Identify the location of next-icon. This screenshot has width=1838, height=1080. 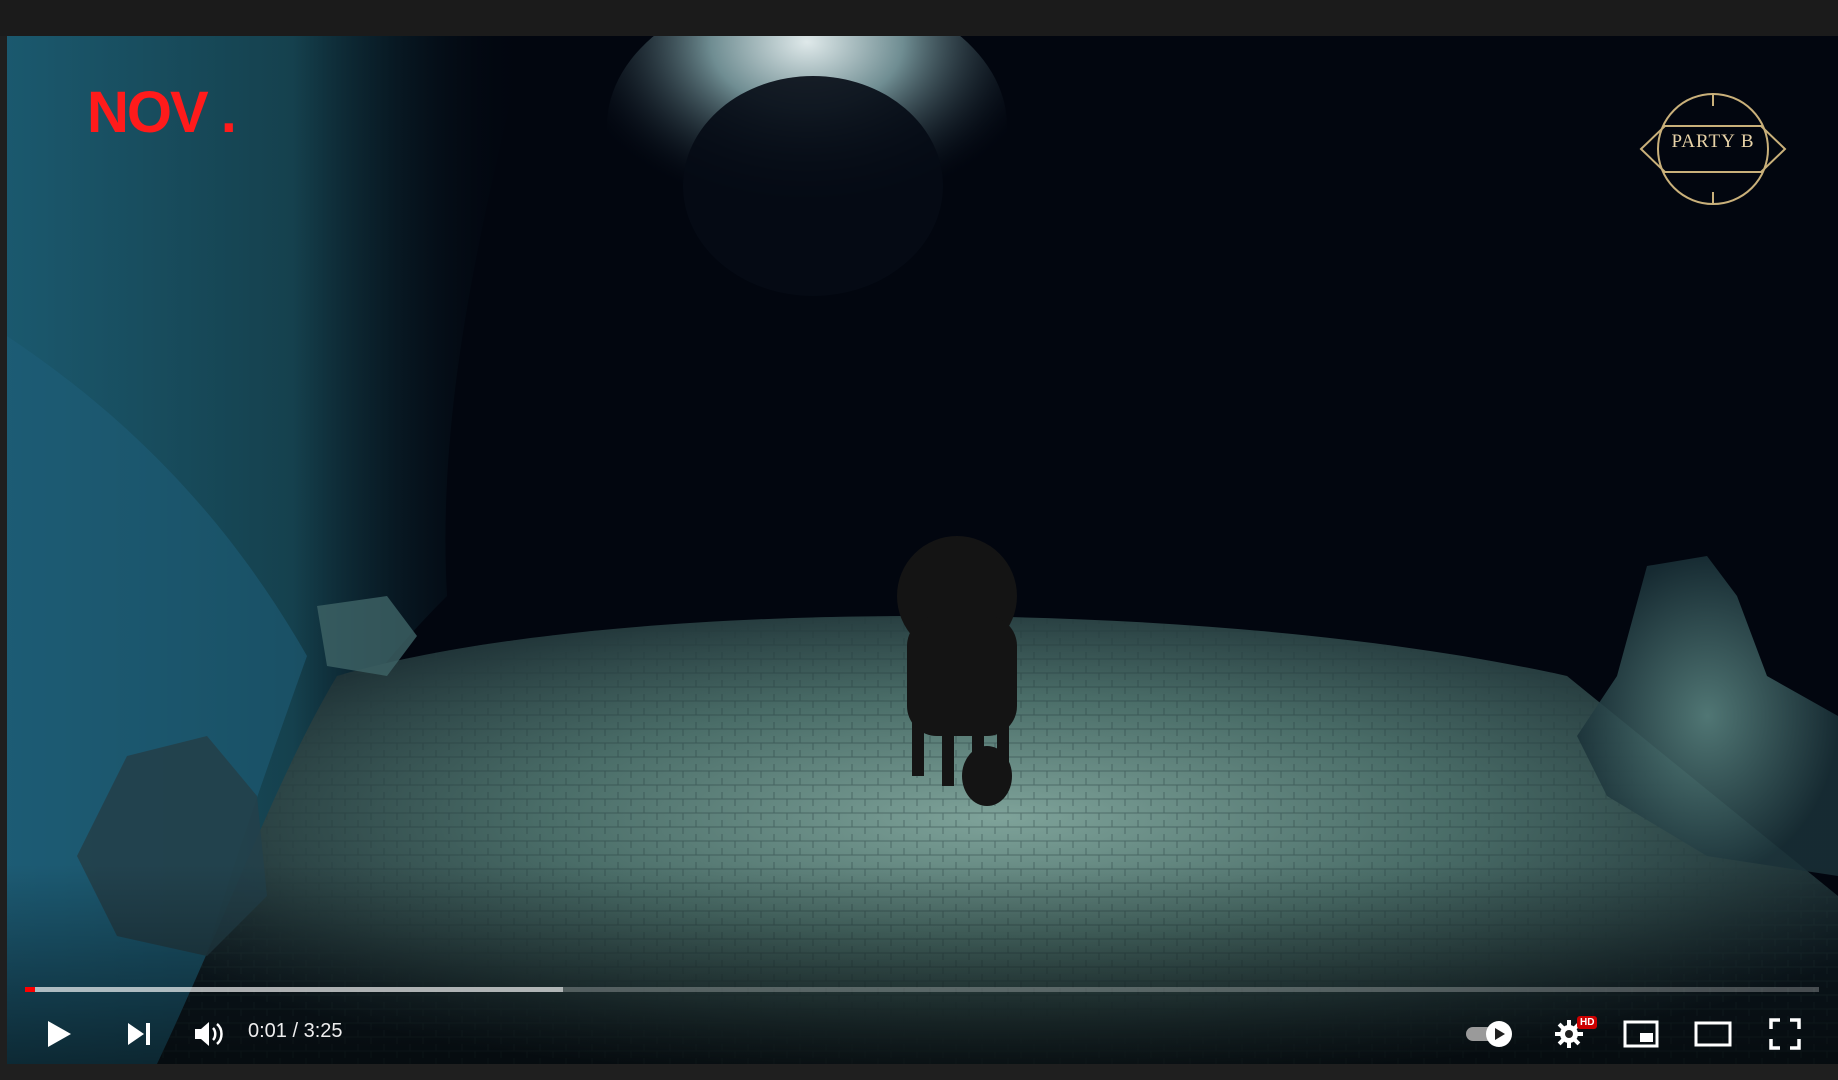
(139, 1034).